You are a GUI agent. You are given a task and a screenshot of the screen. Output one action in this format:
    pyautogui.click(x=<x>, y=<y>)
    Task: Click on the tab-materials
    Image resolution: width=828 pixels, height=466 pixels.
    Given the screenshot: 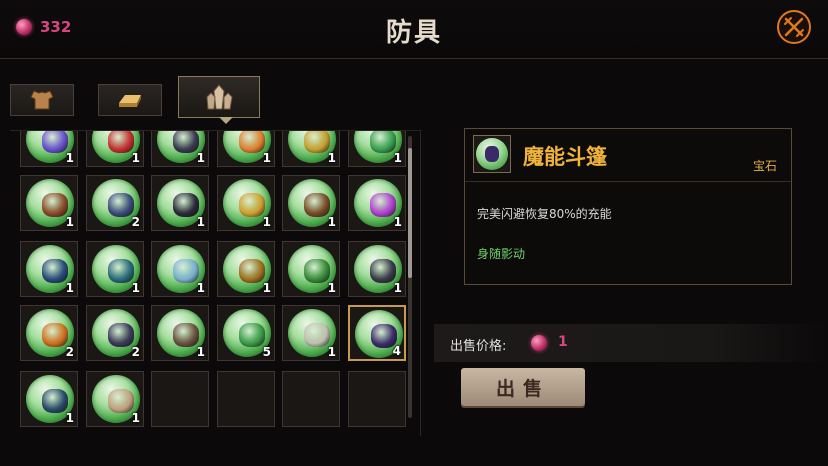 What is the action you would take?
    pyautogui.click(x=130, y=100)
    